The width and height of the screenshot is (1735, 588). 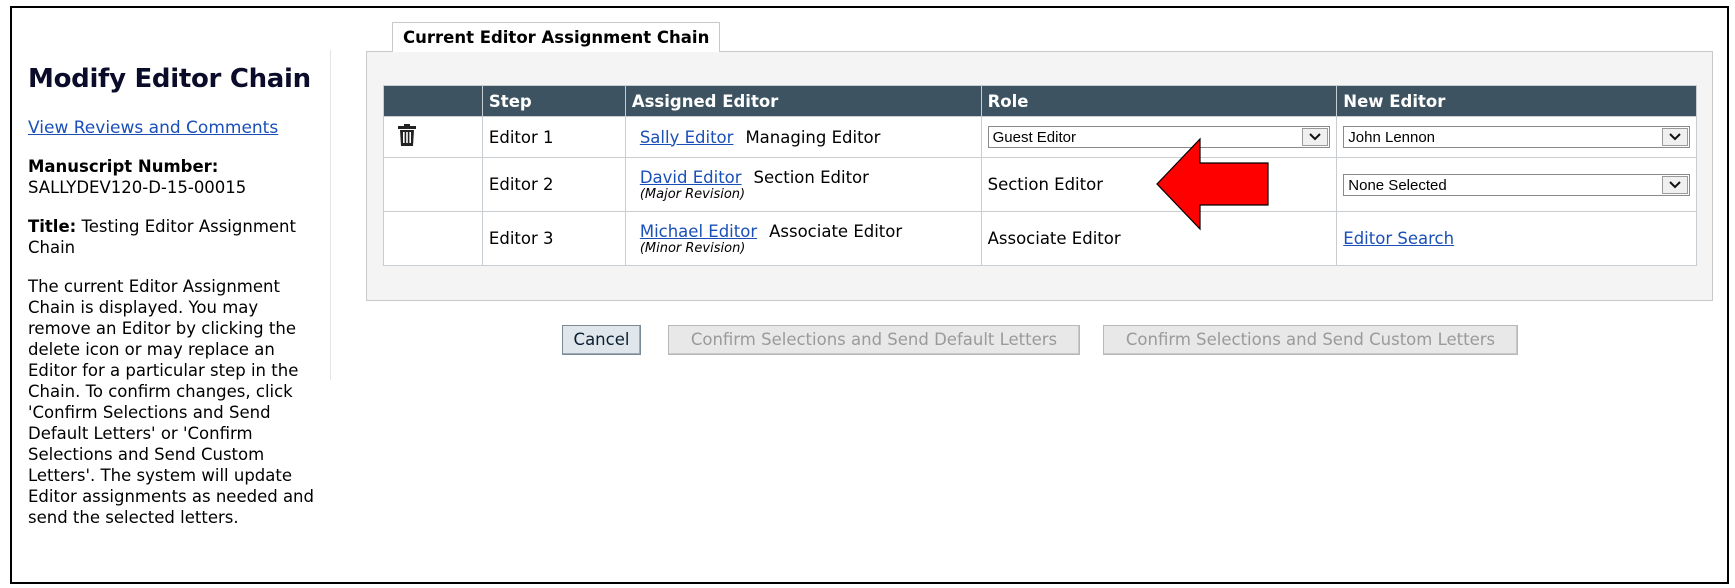 What do you see at coordinates (553, 101) in the screenshot?
I see `header-step: Step` at bounding box center [553, 101].